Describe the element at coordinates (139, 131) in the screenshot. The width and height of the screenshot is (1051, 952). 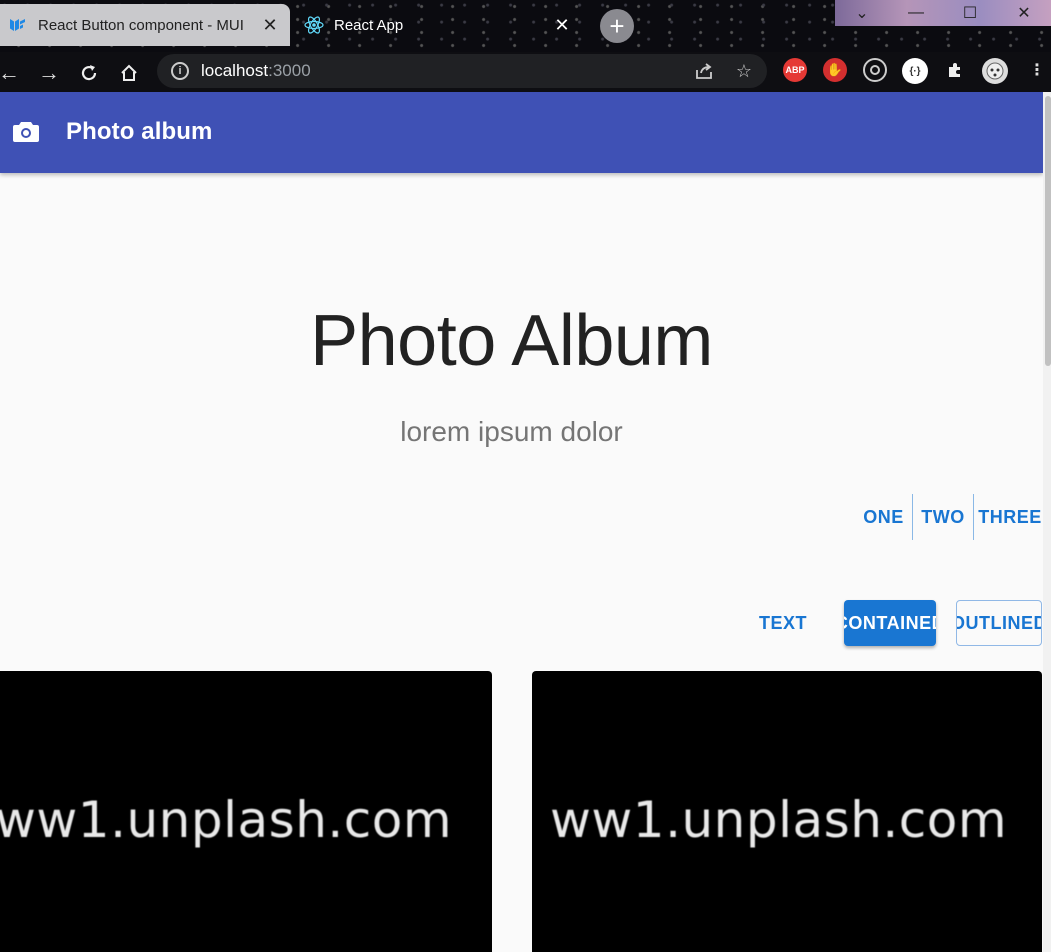
I see `app-title: Photo album` at that location.